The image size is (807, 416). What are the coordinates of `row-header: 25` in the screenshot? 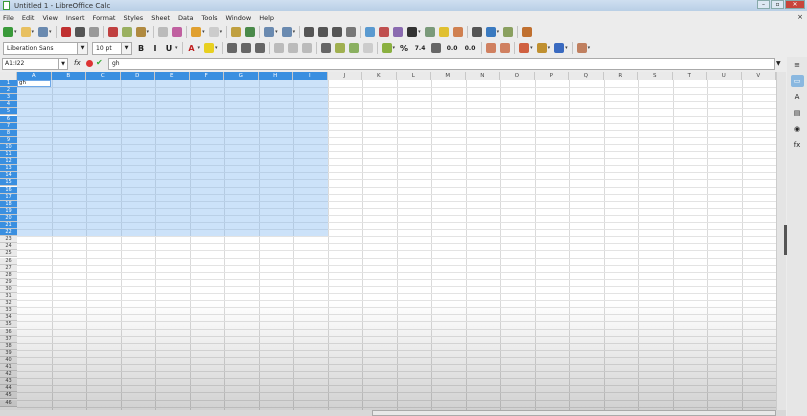 It's located at (8, 254).